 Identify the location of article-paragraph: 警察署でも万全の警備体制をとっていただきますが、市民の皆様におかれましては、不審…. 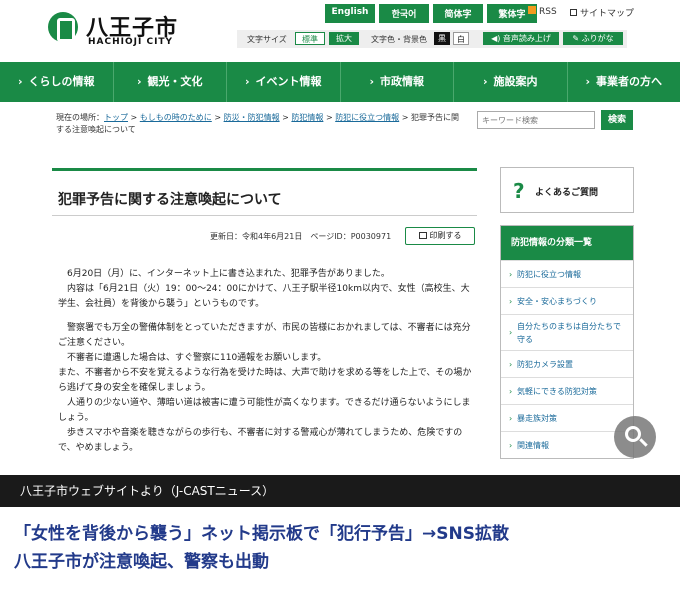
(264, 335).